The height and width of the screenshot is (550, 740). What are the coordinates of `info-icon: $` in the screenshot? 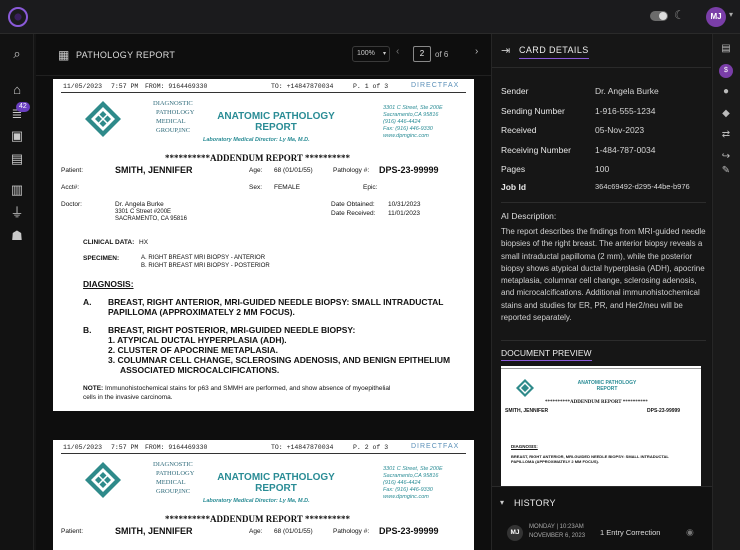 It's located at (726, 71).